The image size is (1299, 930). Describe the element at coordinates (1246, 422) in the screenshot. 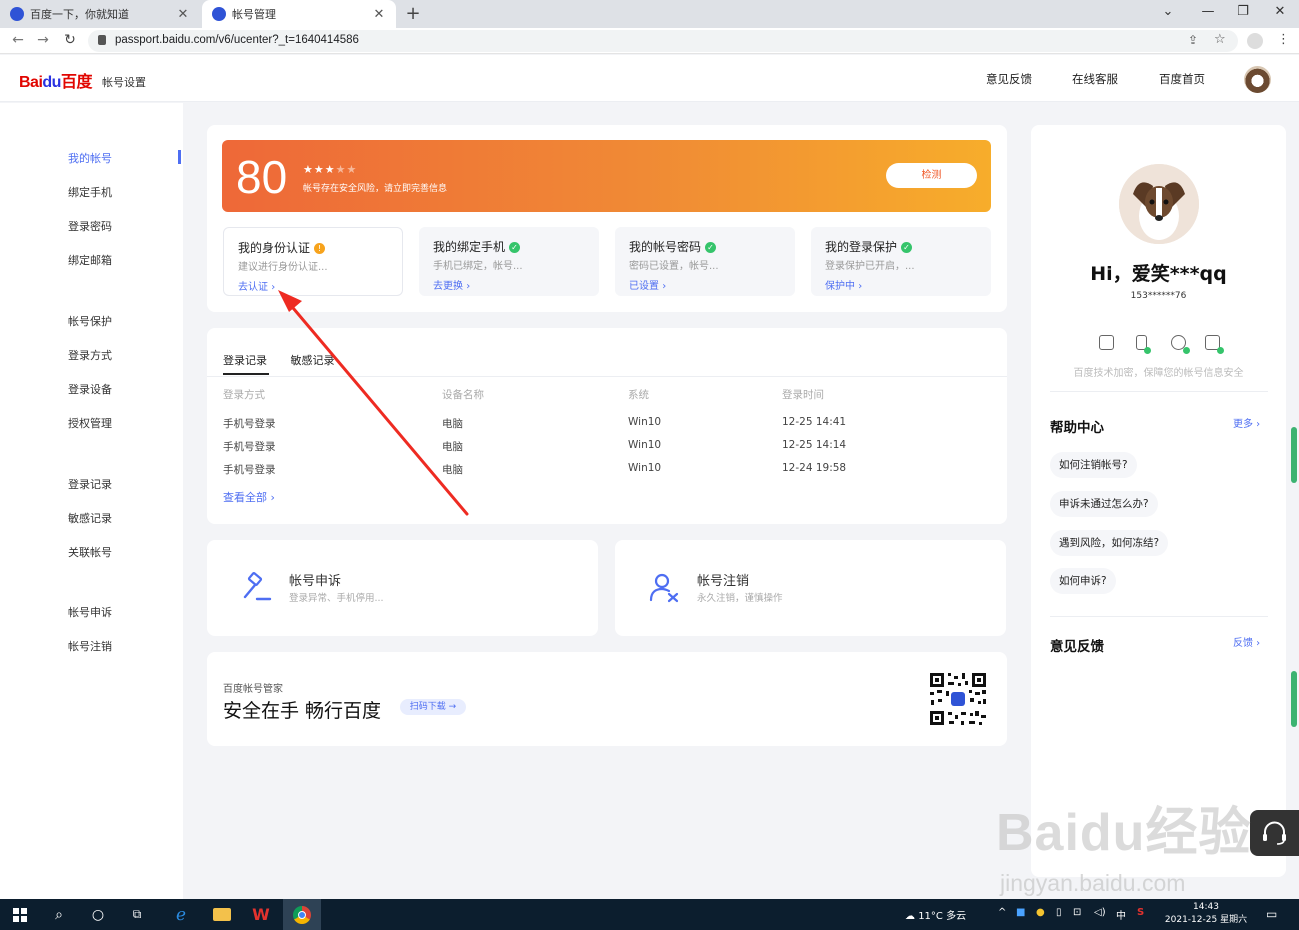

I see `help-more-link: 更多 ›` at that location.